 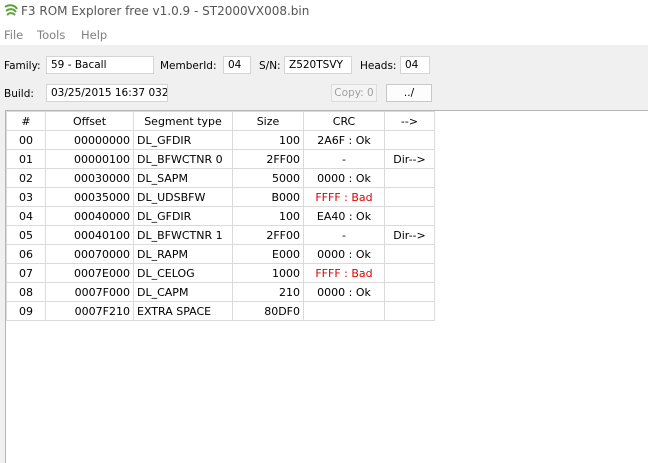 What do you see at coordinates (107, 93) in the screenshot?
I see `build-field: 03/25/2015 16:37 0325` at bounding box center [107, 93].